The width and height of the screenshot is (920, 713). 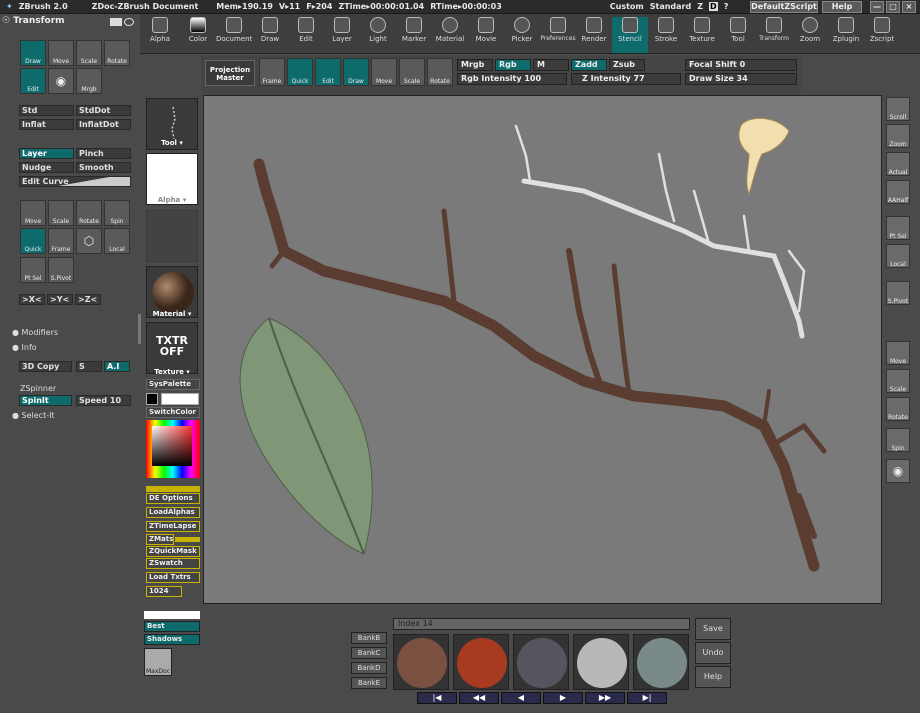 What do you see at coordinates (24, 347) in the screenshot?
I see `info-section: ● Info` at bounding box center [24, 347].